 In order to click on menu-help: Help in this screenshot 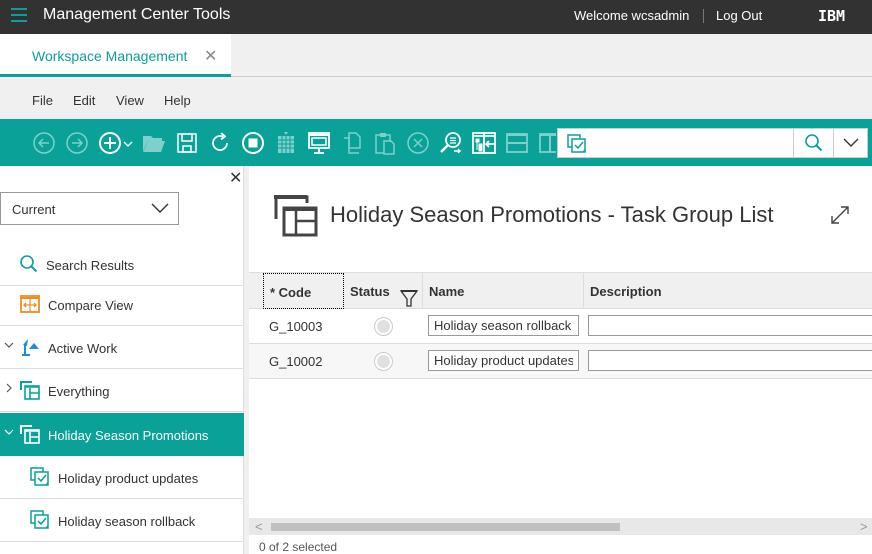, I will do `click(177, 100)`.